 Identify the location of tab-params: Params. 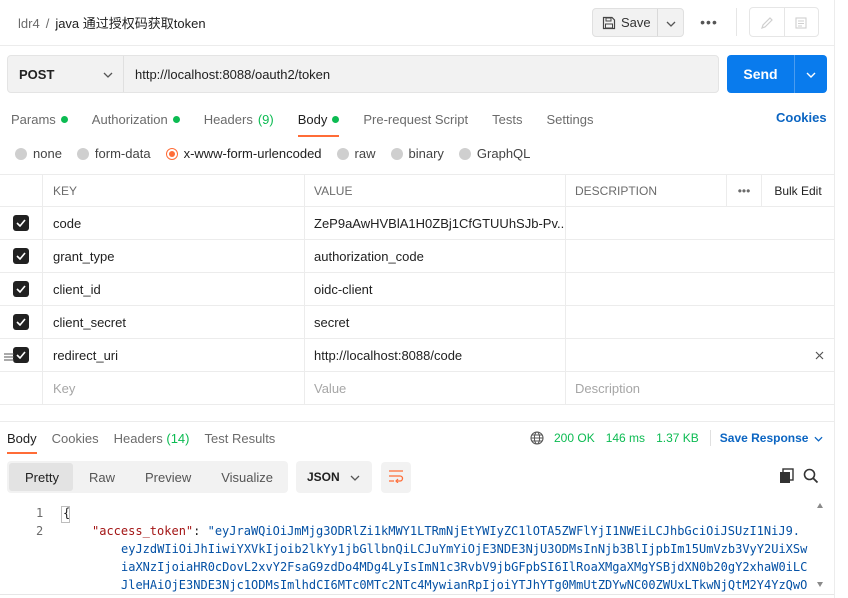
(39, 119).